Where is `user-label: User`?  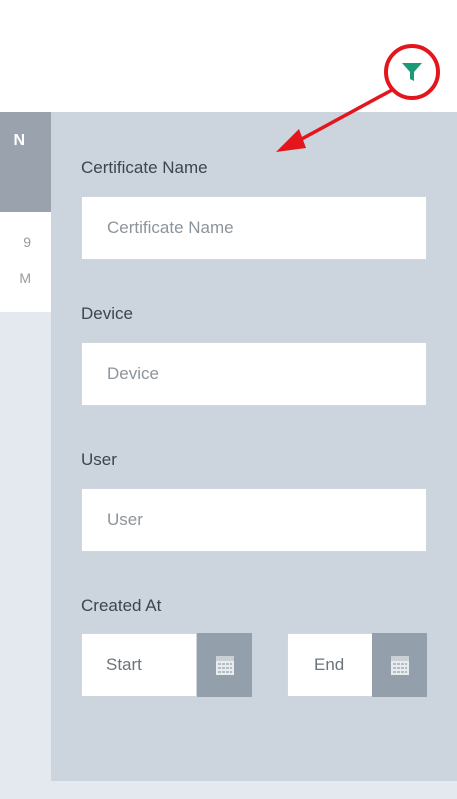 user-label: User is located at coordinates (99, 459).